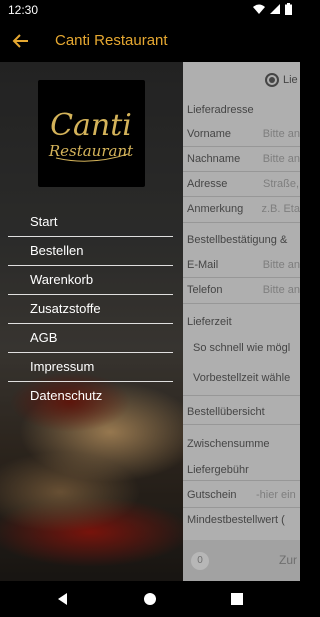 Image resolution: width=320 pixels, height=617 pixels. I want to click on cart-bottom-bar: 0 Zur, so click(241, 560).